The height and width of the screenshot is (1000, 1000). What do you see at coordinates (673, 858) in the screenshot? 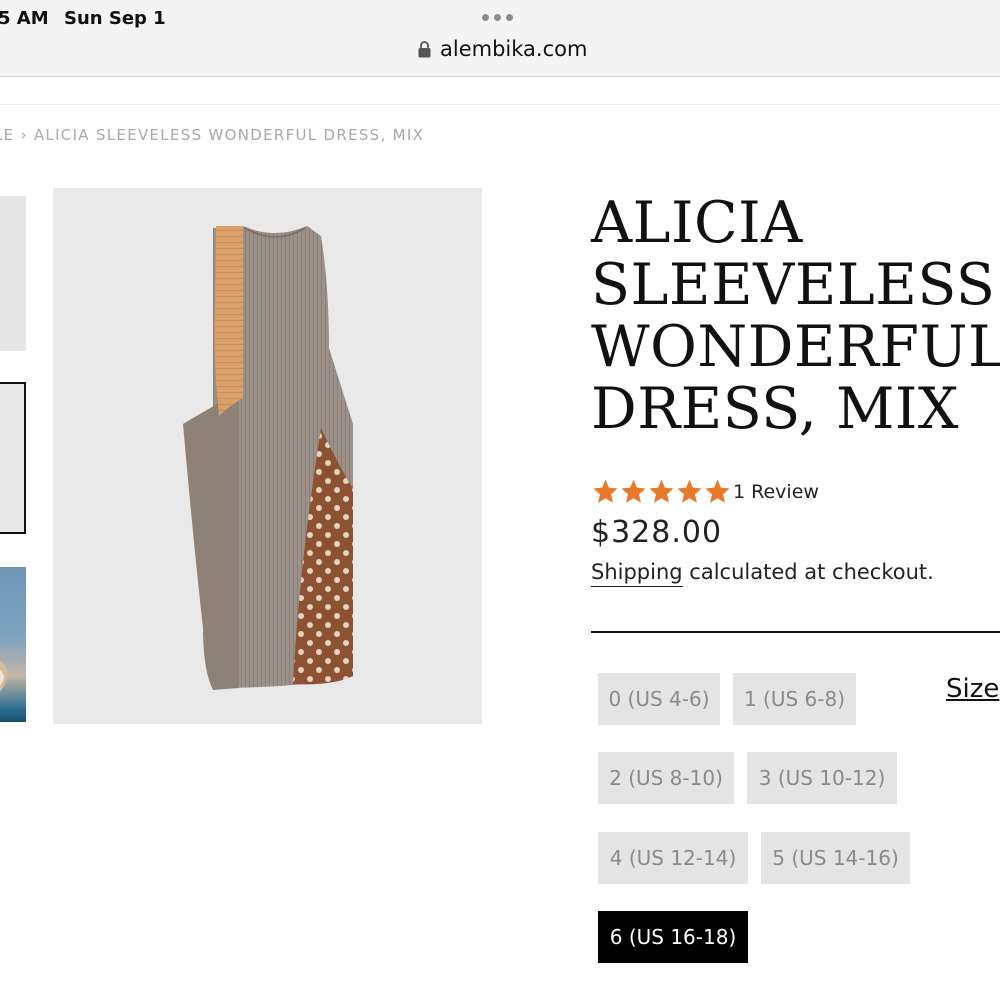
I see `size-option-4: 4 (US 12-14)` at bounding box center [673, 858].